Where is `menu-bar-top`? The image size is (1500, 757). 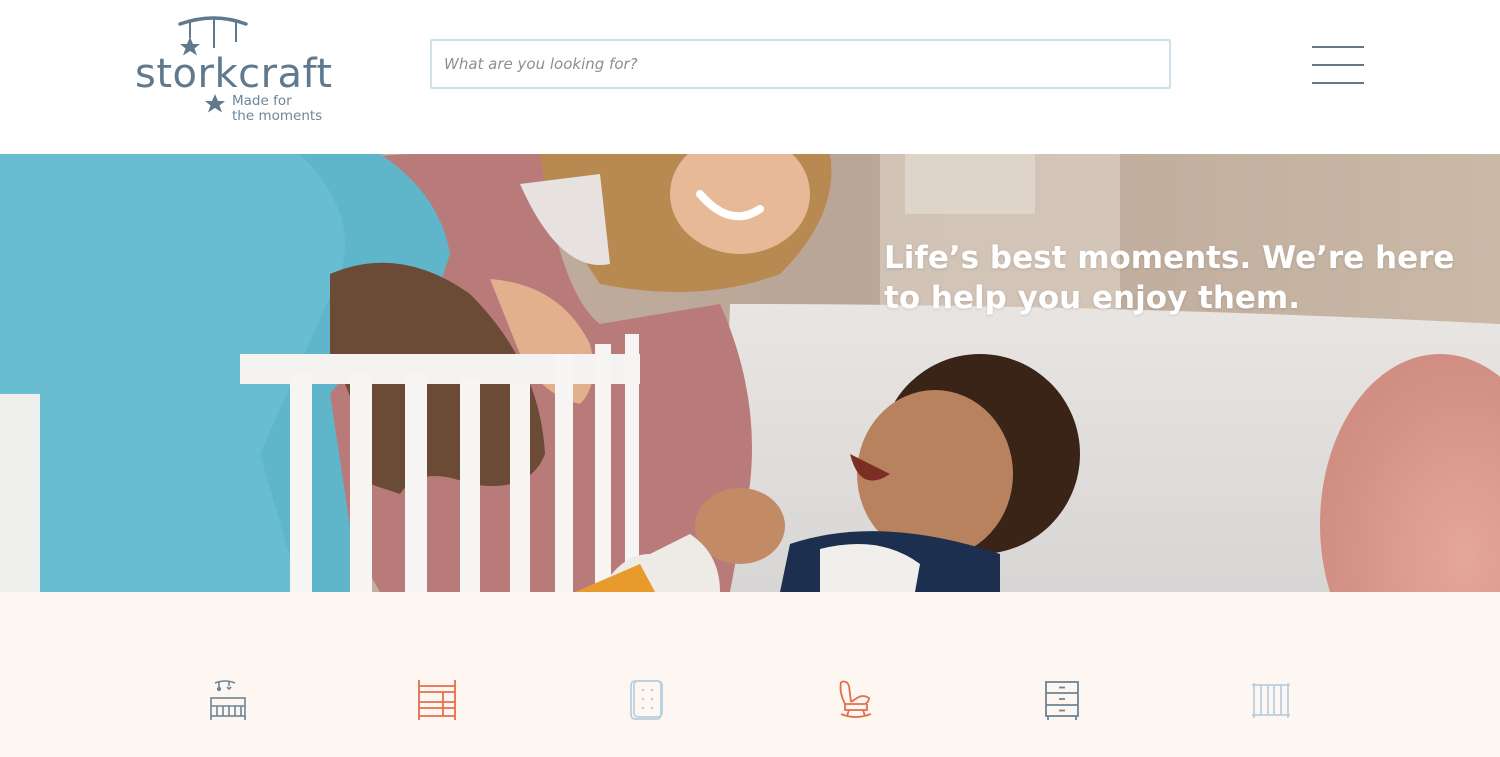
menu-bar-top is located at coordinates (1338, 47).